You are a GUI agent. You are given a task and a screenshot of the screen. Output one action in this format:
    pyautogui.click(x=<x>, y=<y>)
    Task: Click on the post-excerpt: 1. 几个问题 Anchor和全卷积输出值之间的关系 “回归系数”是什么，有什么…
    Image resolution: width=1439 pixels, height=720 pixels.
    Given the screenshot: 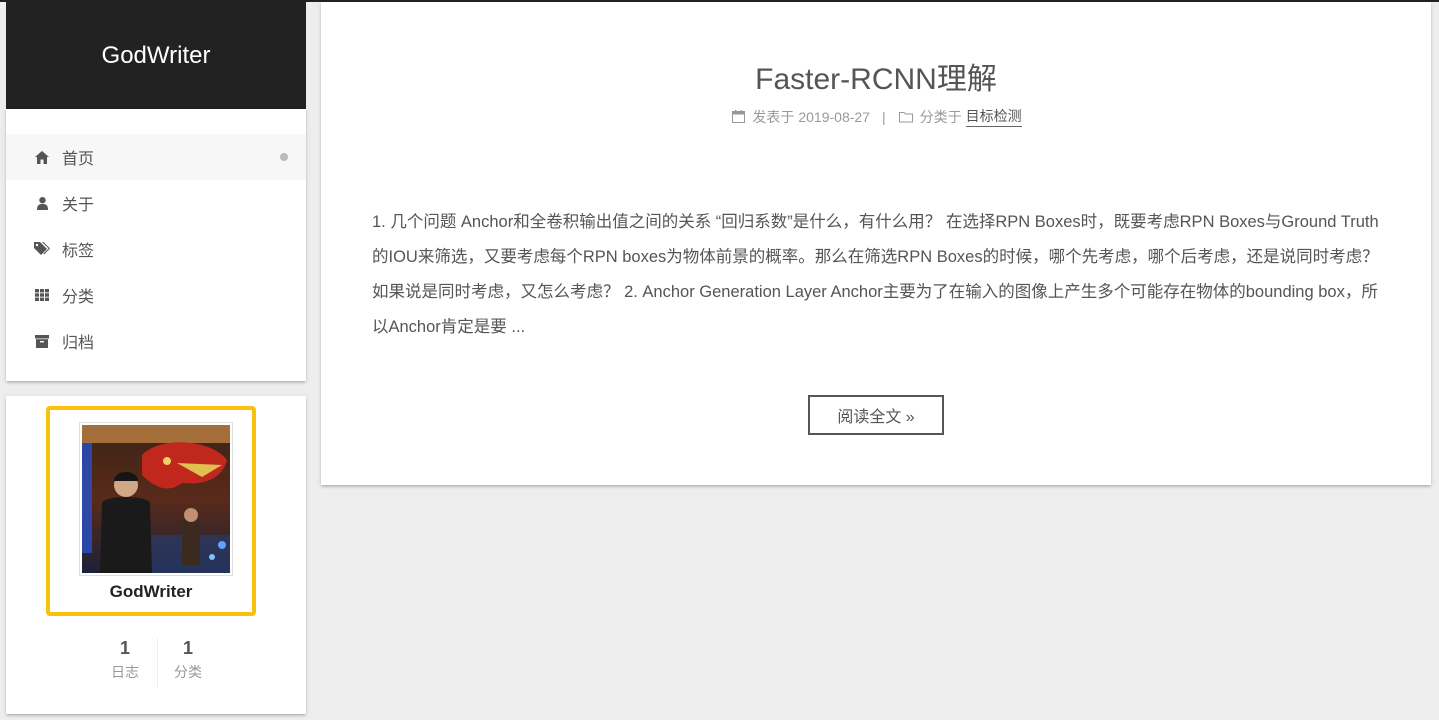 What is the action you would take?
    pyautogui.click(x=875, y=274)
    